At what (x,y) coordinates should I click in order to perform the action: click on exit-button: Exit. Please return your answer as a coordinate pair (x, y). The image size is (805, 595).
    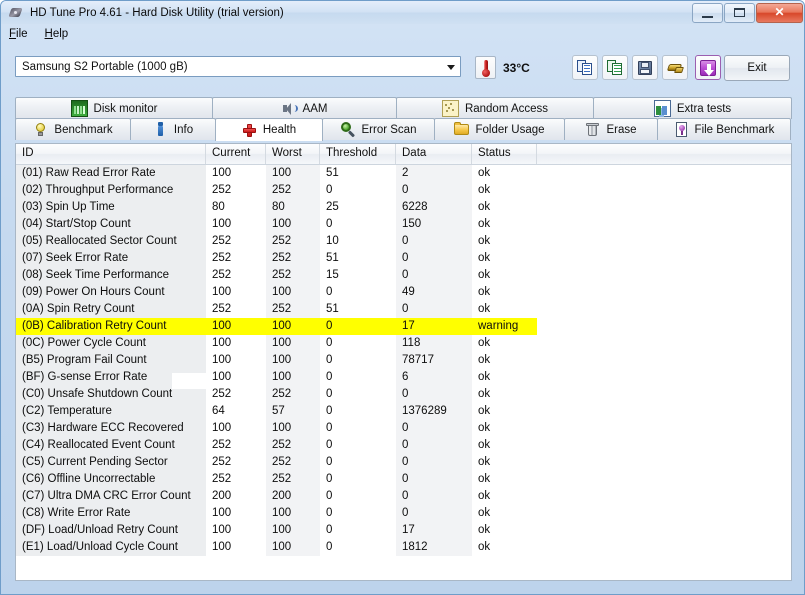
    Looking at the image, I should click on (757, 68).